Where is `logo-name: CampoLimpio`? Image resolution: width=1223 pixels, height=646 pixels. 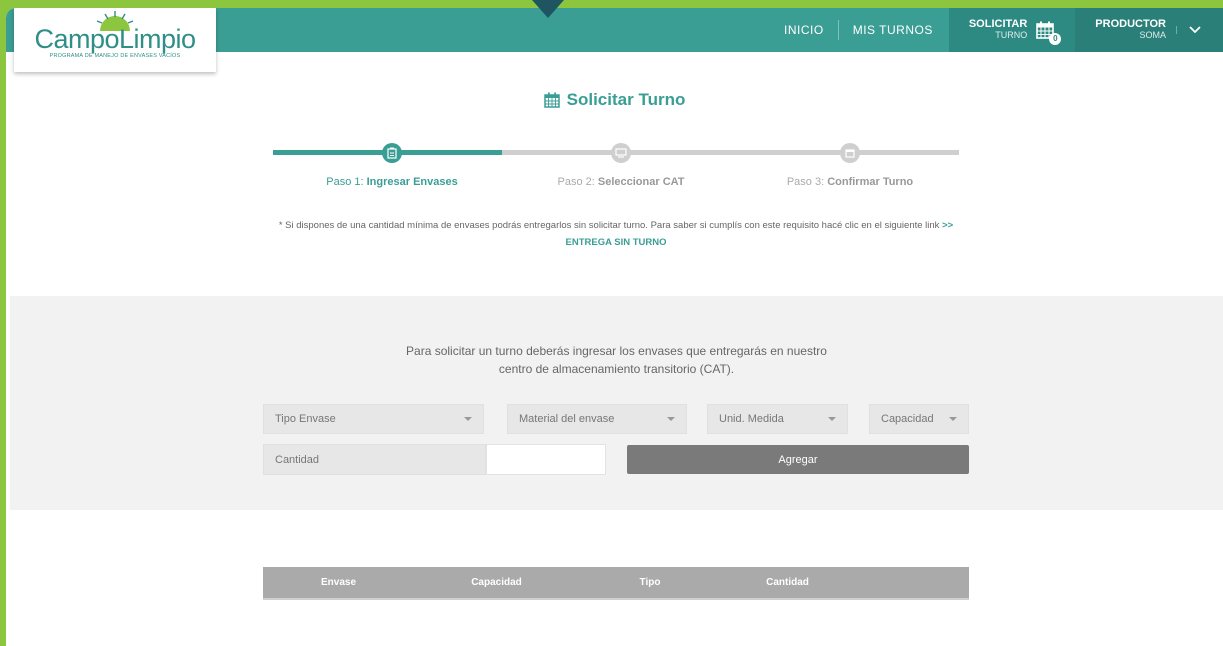 logo-name: CampoLimpio is located at coordinates (115, 39).